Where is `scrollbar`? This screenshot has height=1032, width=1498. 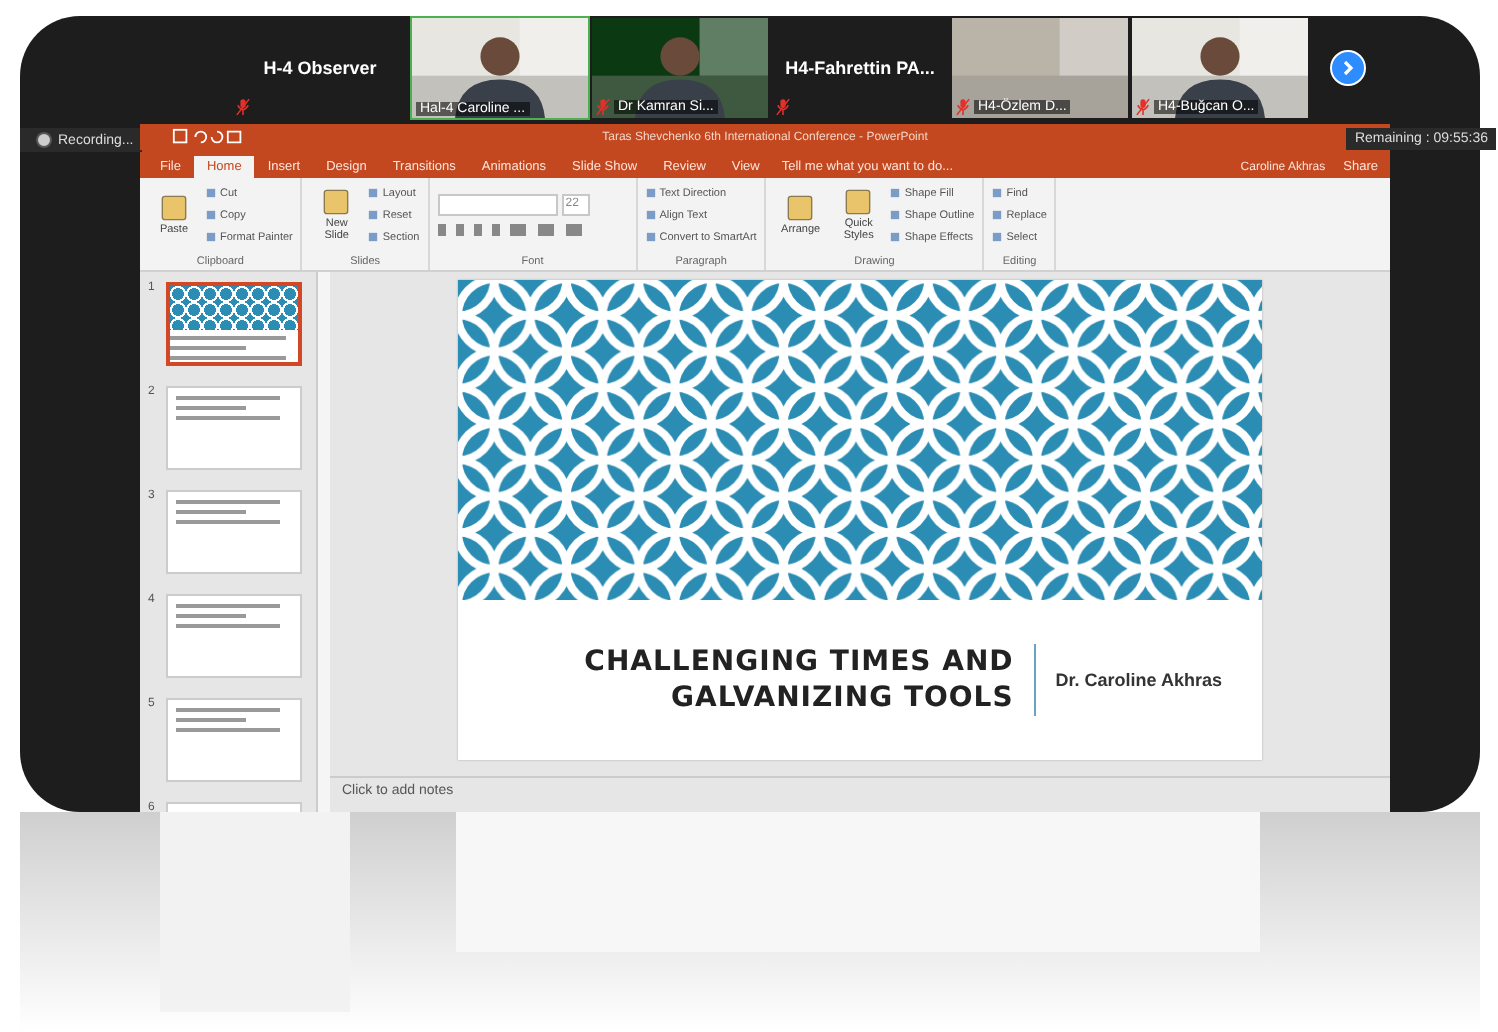
scrollbar is located at coordinates (323, 542).